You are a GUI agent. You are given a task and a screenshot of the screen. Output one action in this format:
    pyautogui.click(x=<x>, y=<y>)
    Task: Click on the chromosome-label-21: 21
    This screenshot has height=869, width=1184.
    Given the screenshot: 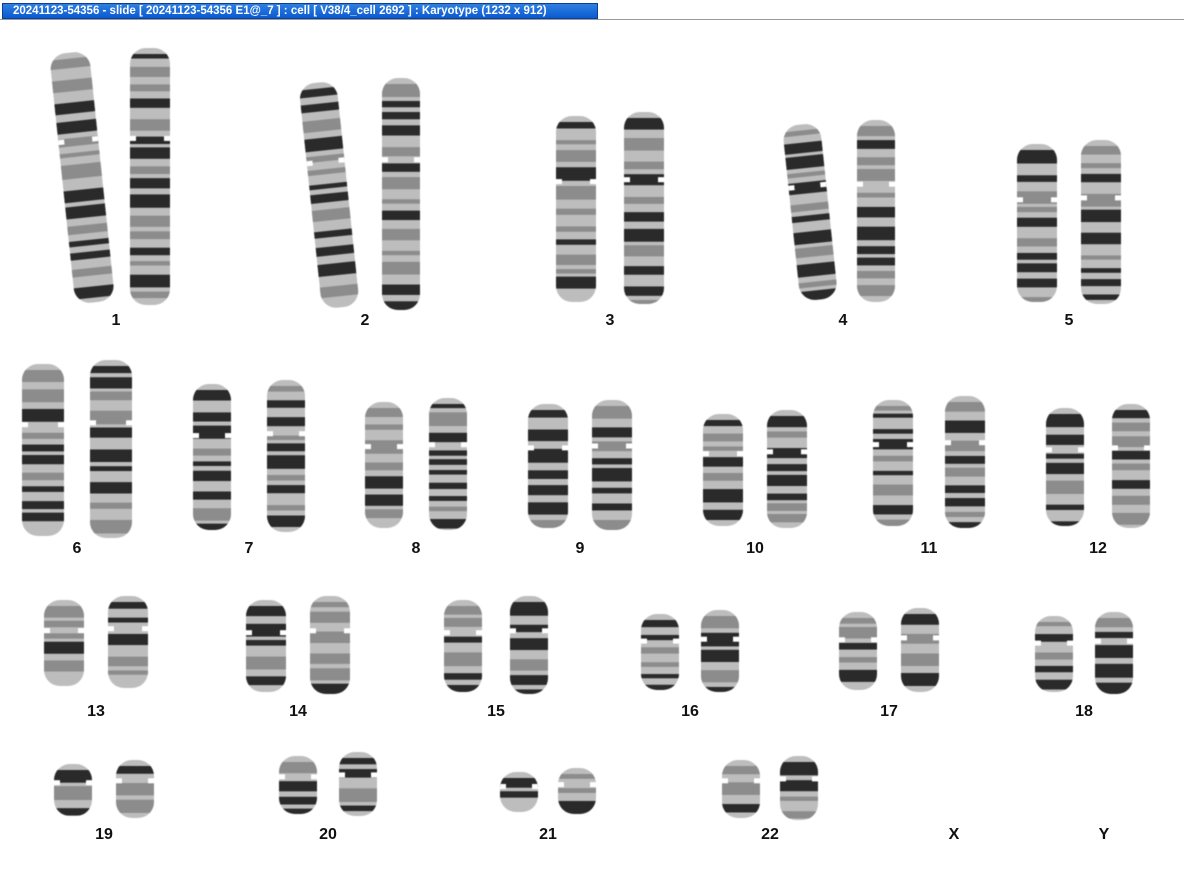 What is the action you would take?
    pyautogui.click(x=548, y=834)
    